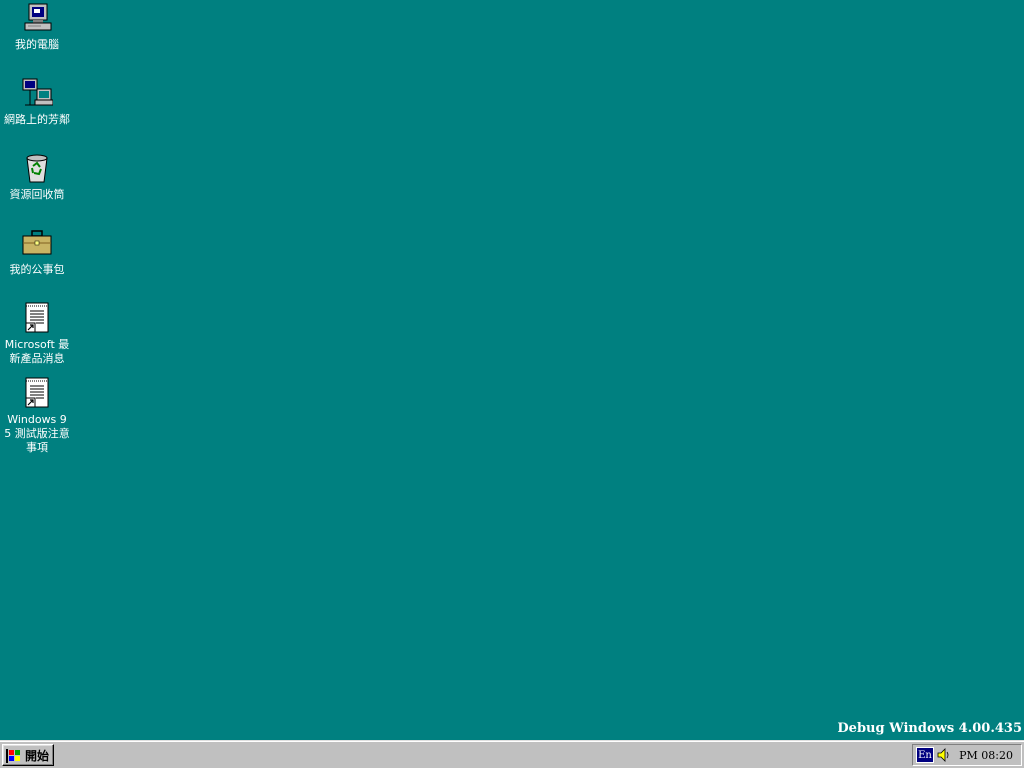 This screenshot has height=768, width=1024. I want to click on network-icon, so click(37, 93).